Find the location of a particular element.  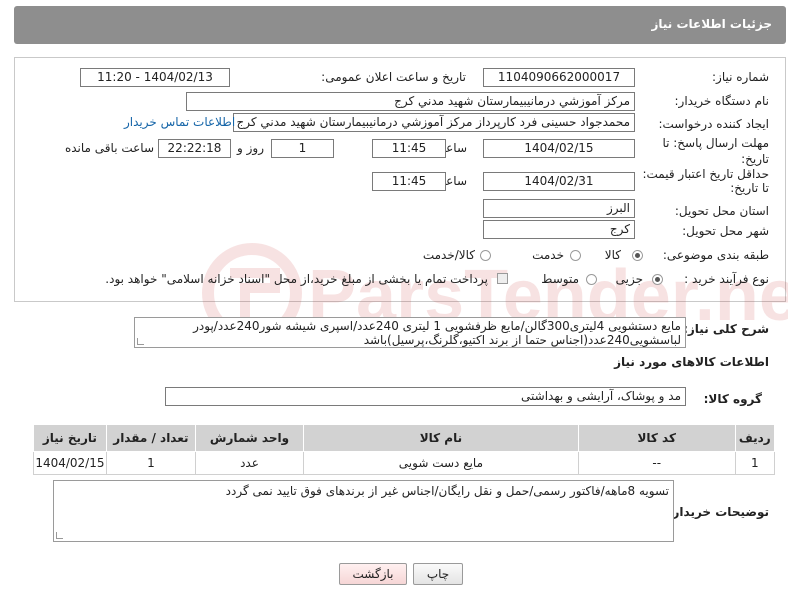

reply-deadline-date: 1404/02/15 is located at coordinates (559, 148).